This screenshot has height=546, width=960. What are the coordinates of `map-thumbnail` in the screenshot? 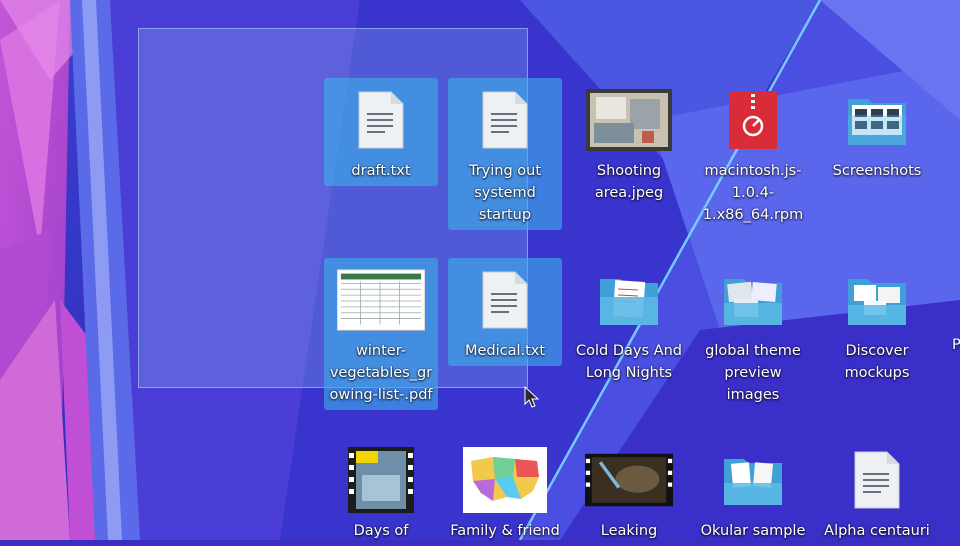 It's located at (505, 480).